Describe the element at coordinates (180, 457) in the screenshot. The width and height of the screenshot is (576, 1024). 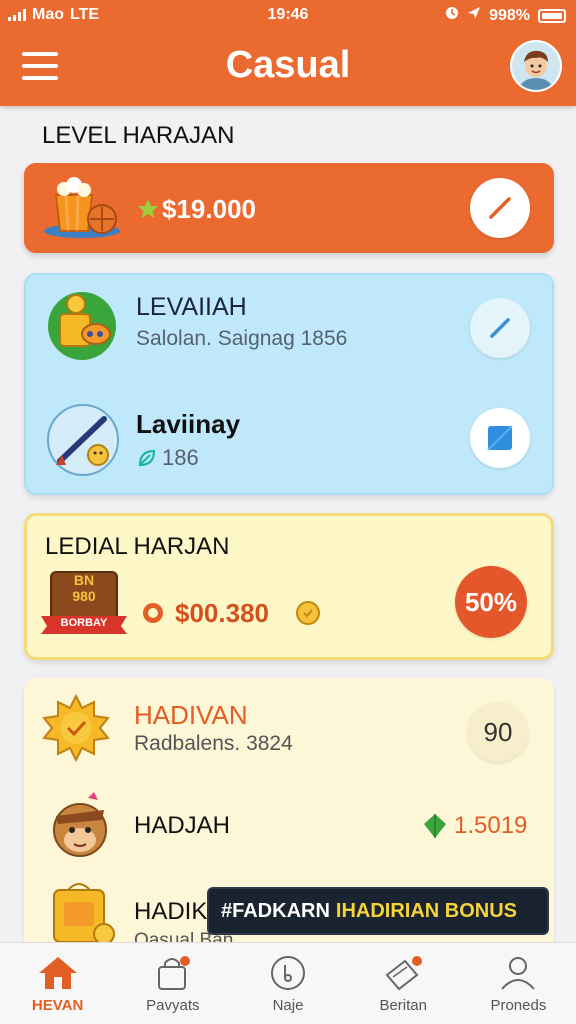
I see `info-row2-value: 186` at that location.